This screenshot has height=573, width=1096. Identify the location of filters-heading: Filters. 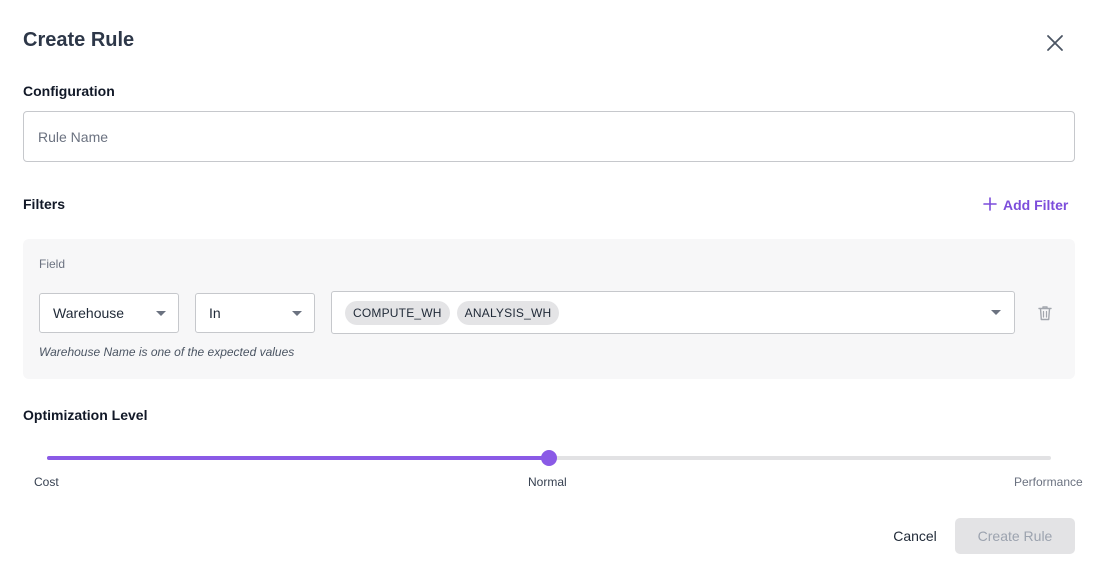
(44, 204).